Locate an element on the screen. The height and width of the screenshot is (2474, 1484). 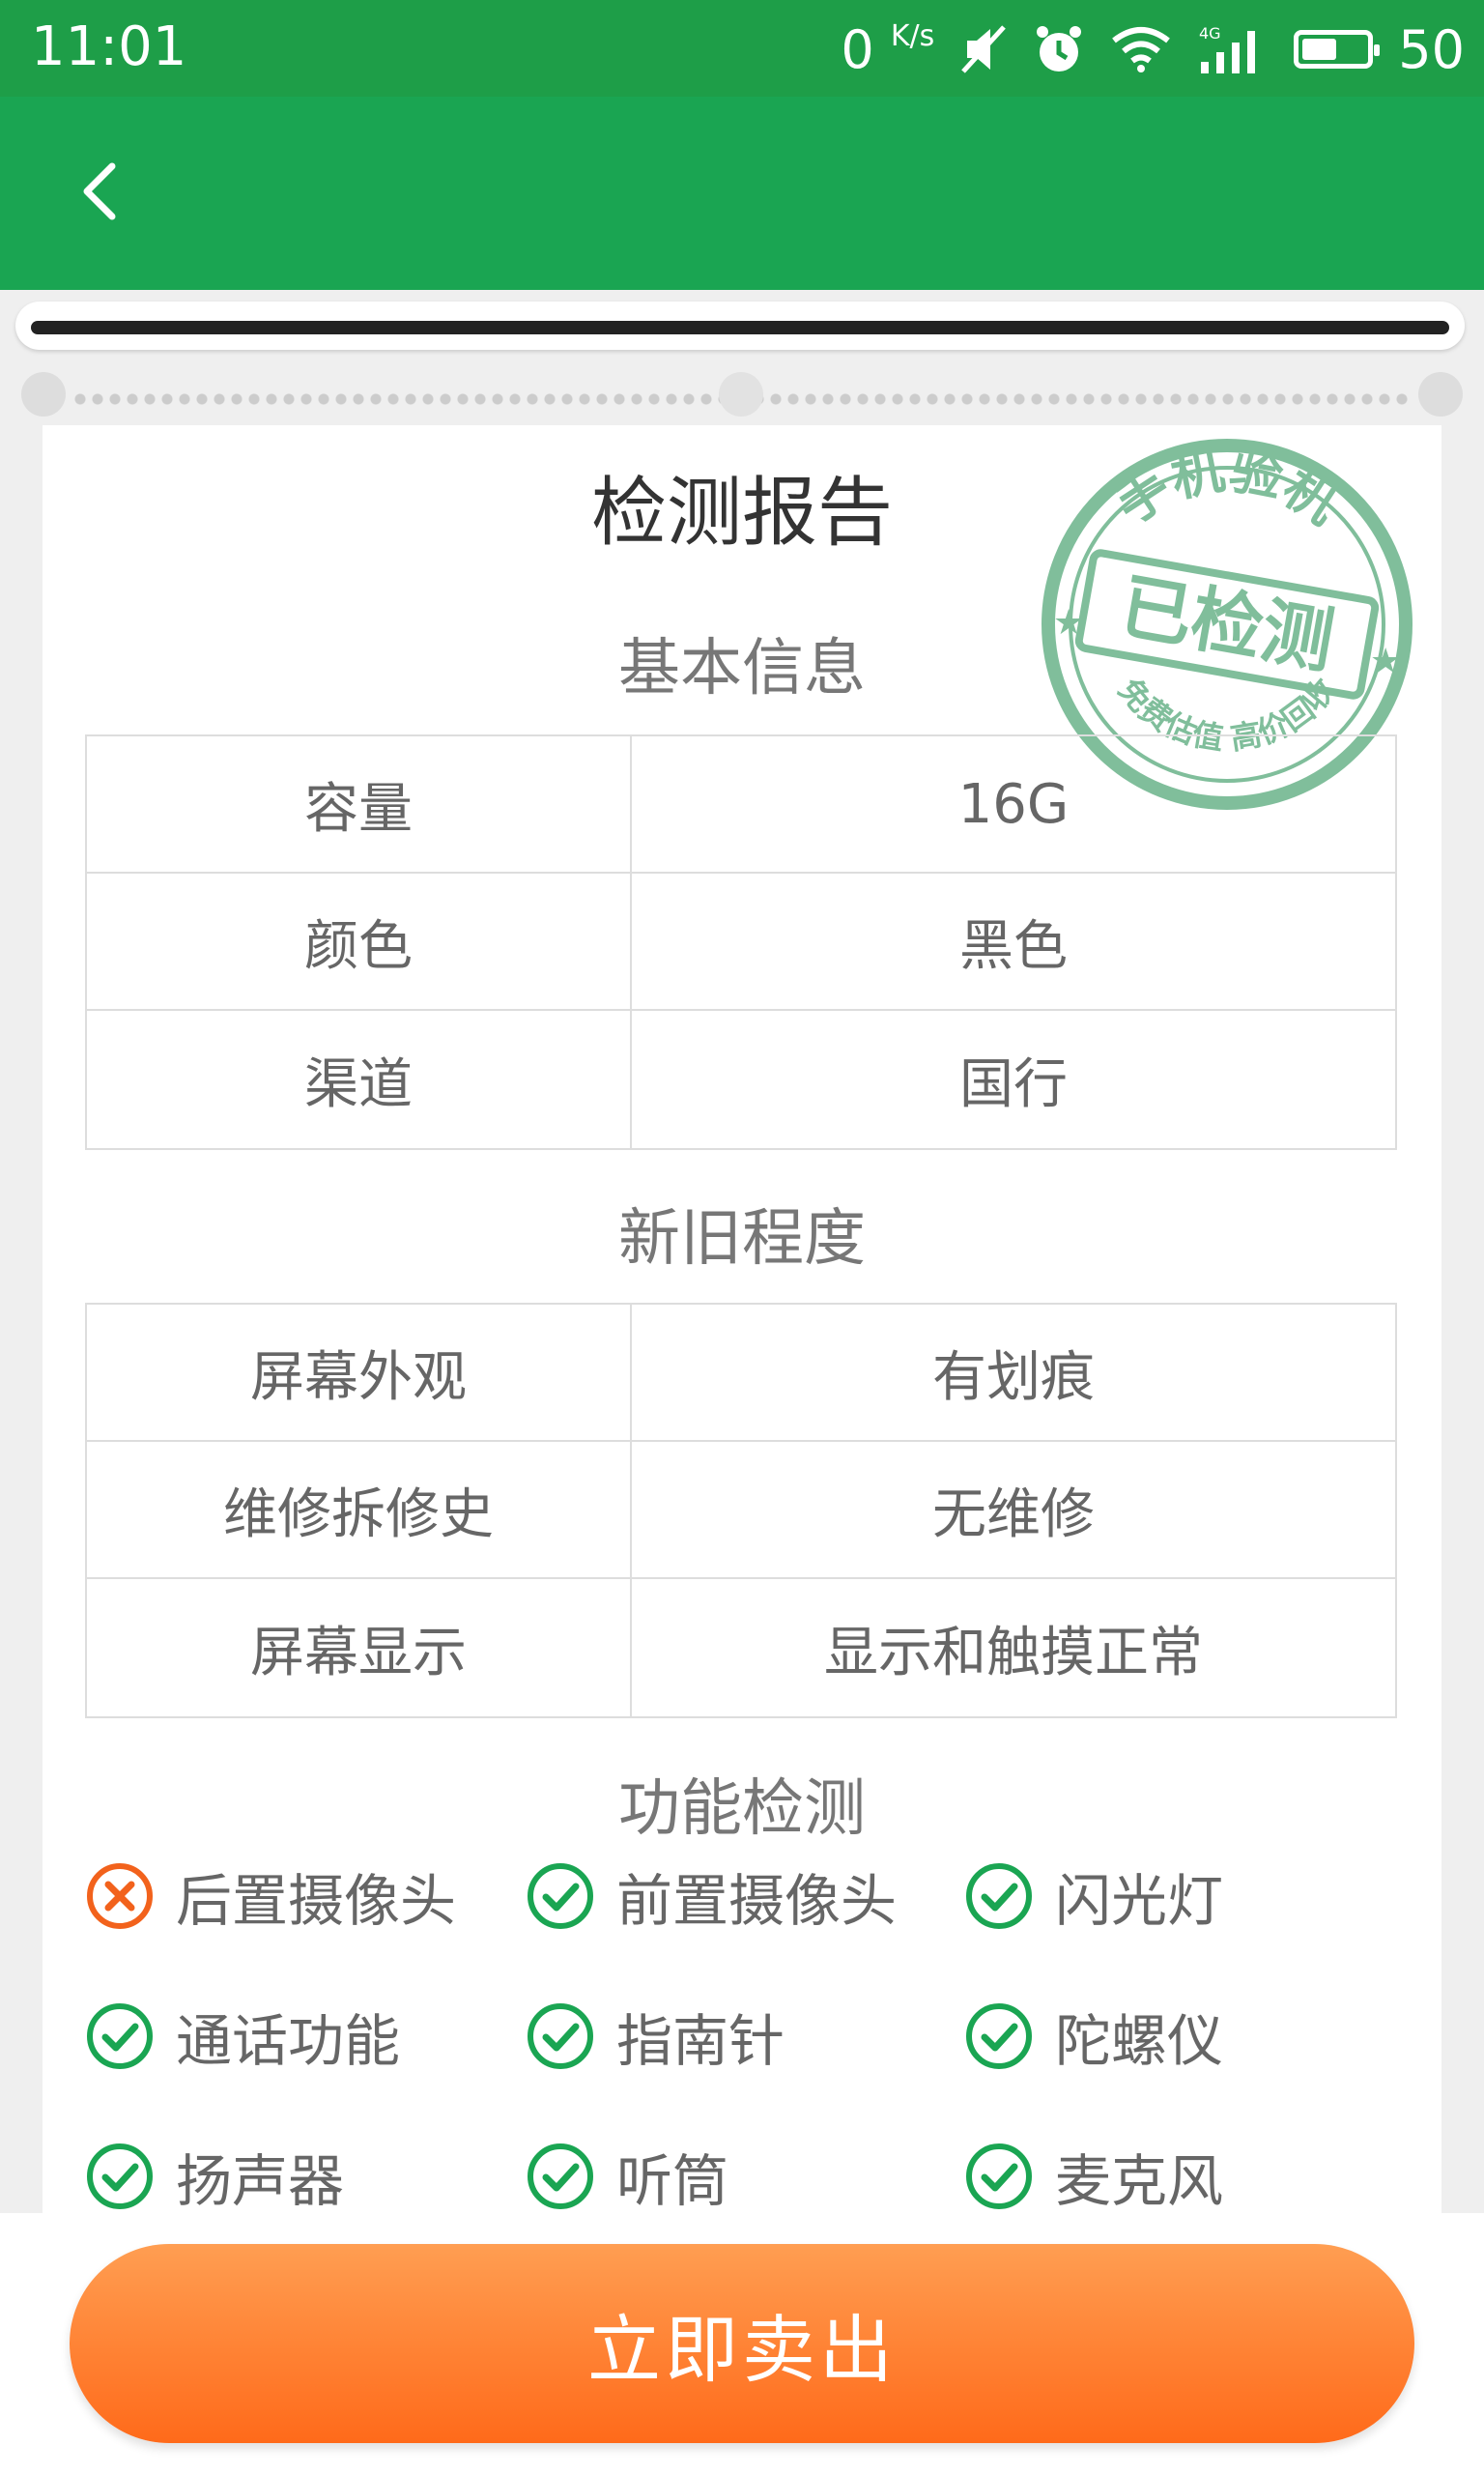
function-item-label: 听筒 is located at coordinates (672, 2181).